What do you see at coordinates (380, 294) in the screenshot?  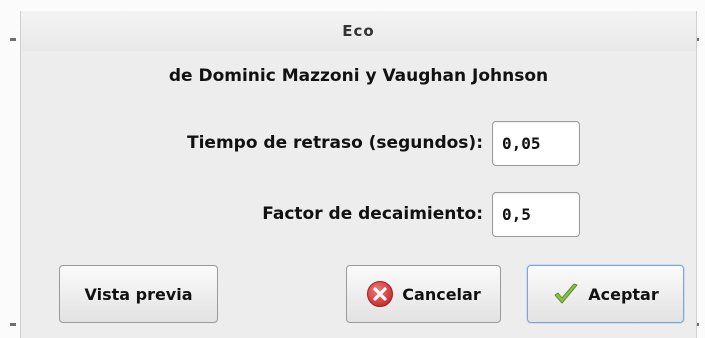 I see `close-circle-icon` at bounding box center [380, 294].